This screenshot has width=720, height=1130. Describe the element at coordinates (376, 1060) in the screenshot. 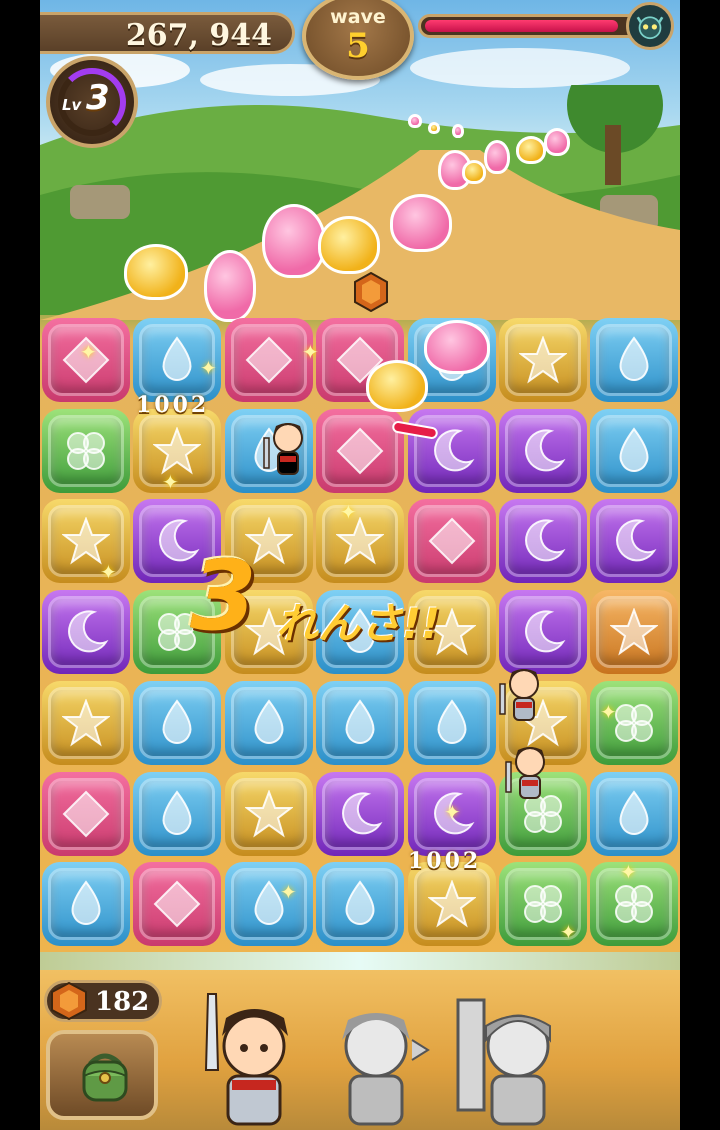

I see `hero-portrait-archer` at that location.